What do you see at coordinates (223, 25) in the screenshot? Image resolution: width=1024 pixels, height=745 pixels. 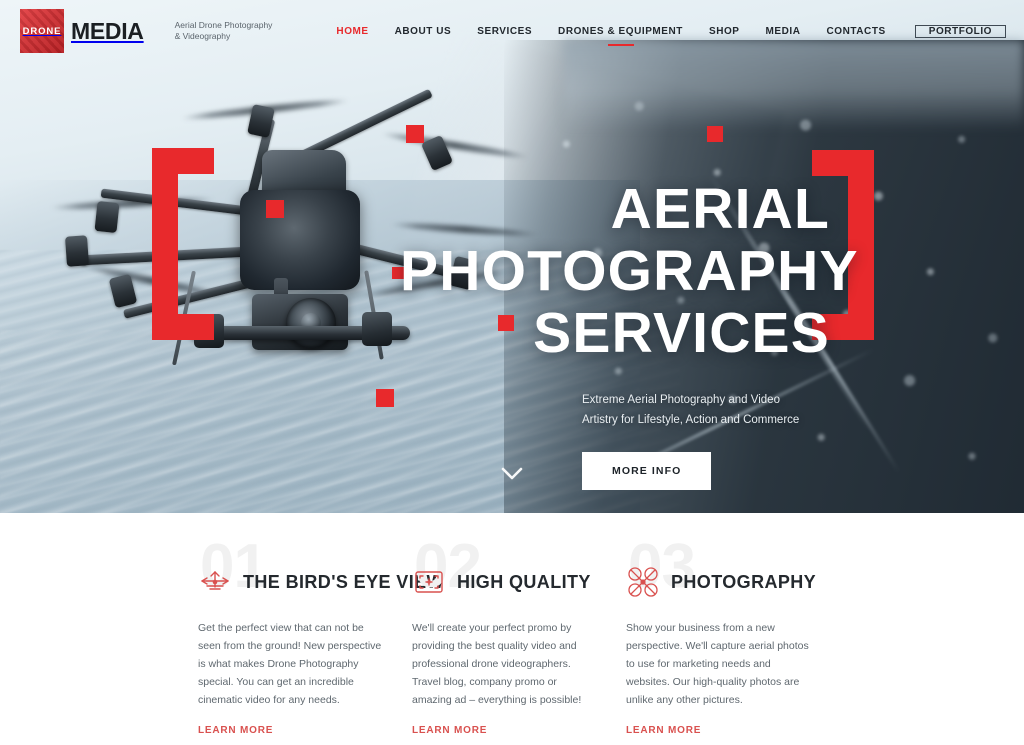 I see `brand-tagline-line-1: Aerial Drone Photography` at bounding box center [223, 25].